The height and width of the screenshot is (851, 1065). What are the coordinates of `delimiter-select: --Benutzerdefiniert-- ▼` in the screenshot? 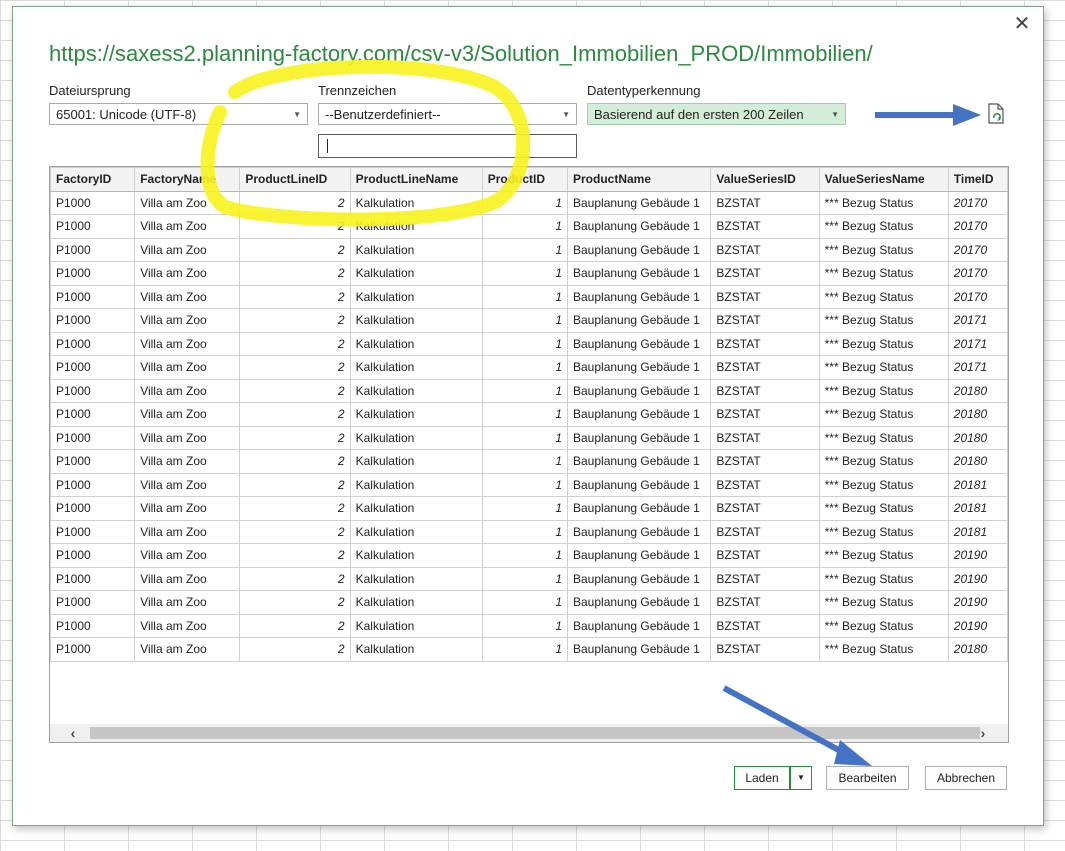 It's located at (447, 114).